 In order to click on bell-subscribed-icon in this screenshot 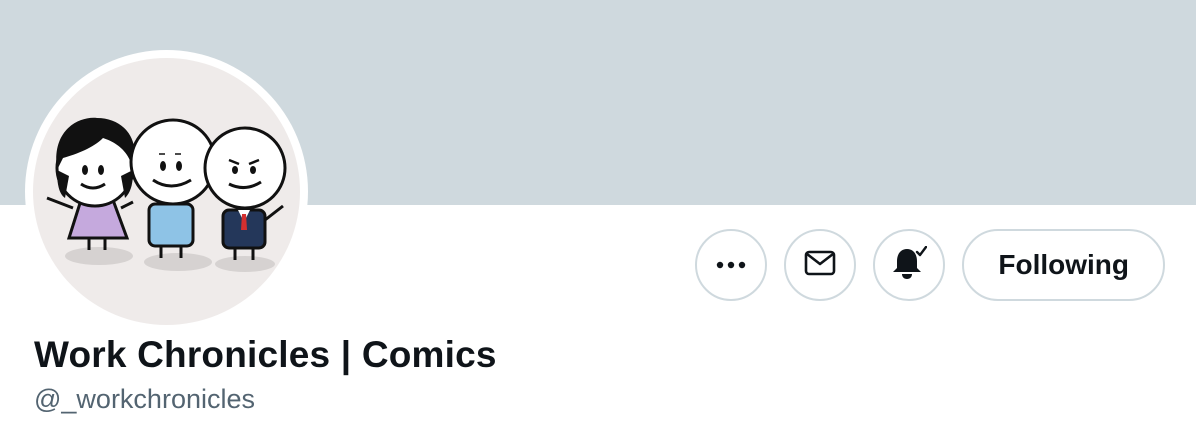, I will do `click(909, 265)`.